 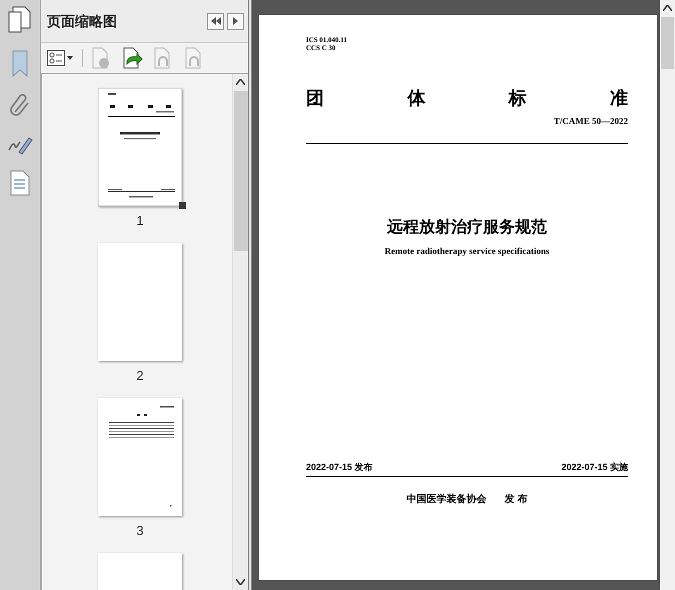 What do you see at coordinates (101, 58) in the screenshot?
I see `page-delete-icon` at bounding box center [101, 58].